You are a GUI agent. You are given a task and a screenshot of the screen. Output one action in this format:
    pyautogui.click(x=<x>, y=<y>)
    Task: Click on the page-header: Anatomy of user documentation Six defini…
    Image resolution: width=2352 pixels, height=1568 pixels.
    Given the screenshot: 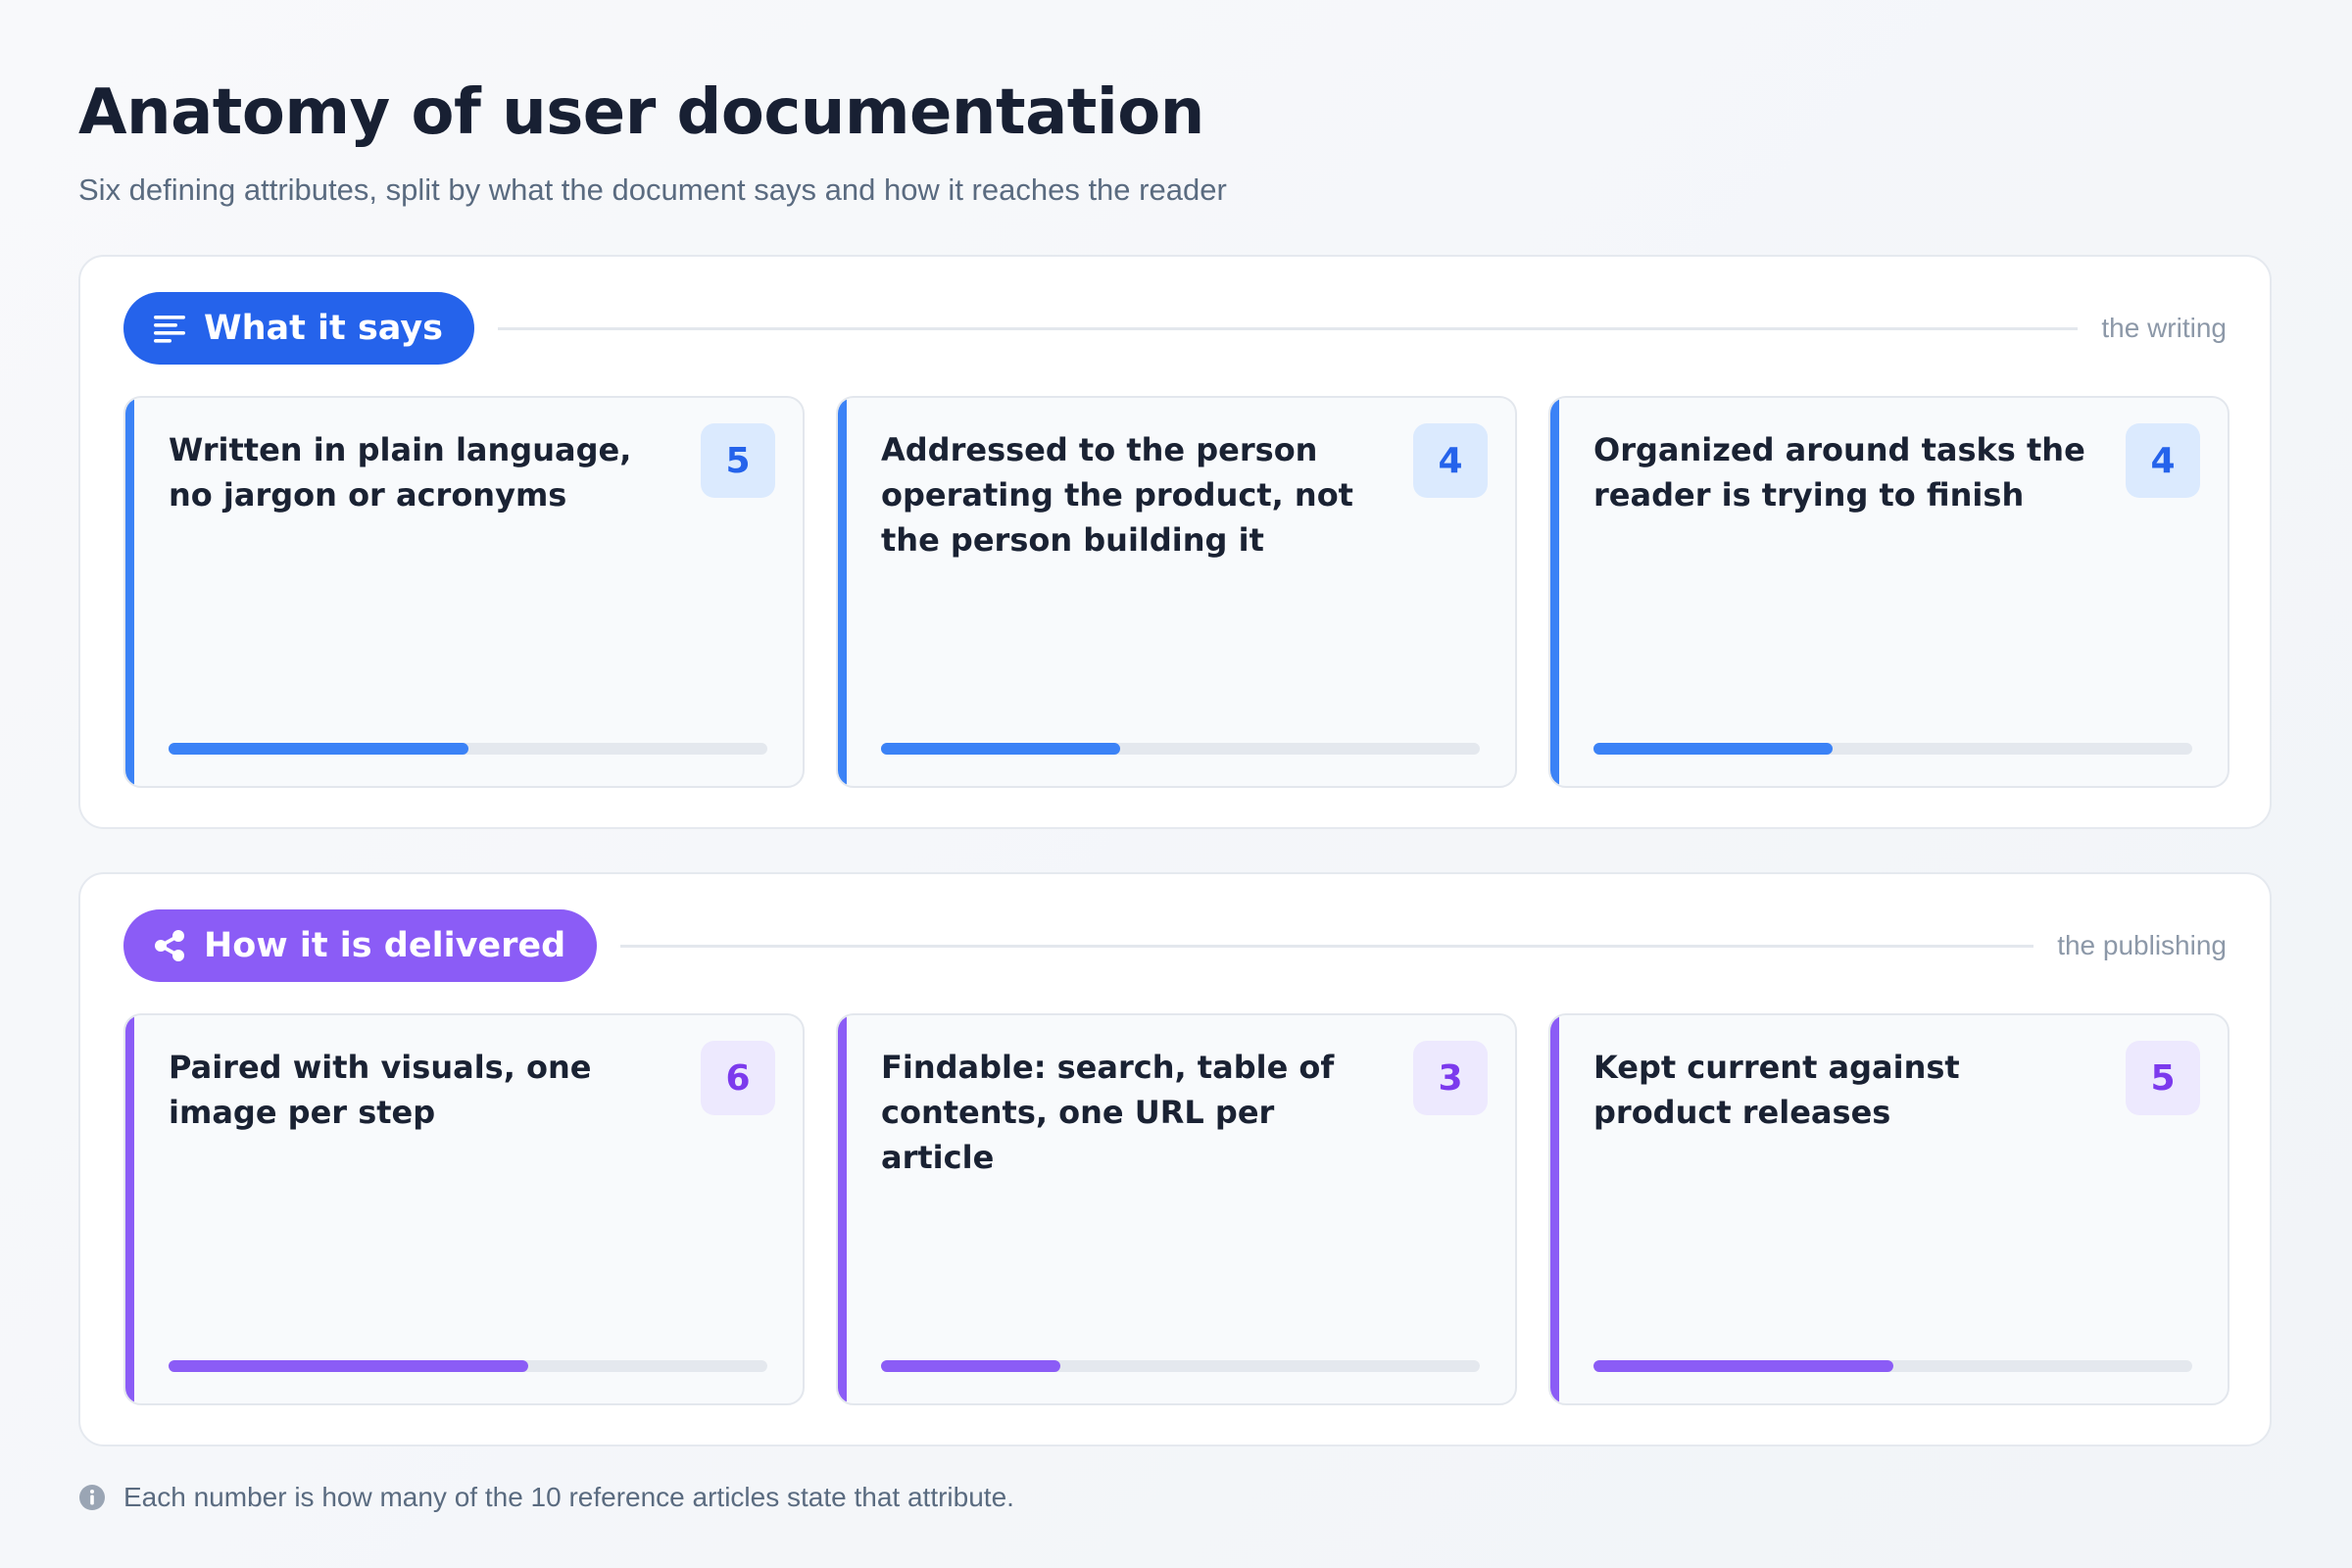 What is the action you would take?
    pyautogui.click(x=1176, y=139)
    